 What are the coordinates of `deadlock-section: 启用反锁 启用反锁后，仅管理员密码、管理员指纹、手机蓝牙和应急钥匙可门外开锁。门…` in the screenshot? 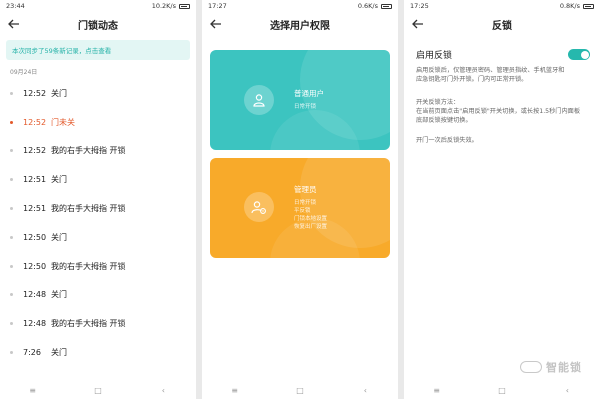 It's located at (502, 90).